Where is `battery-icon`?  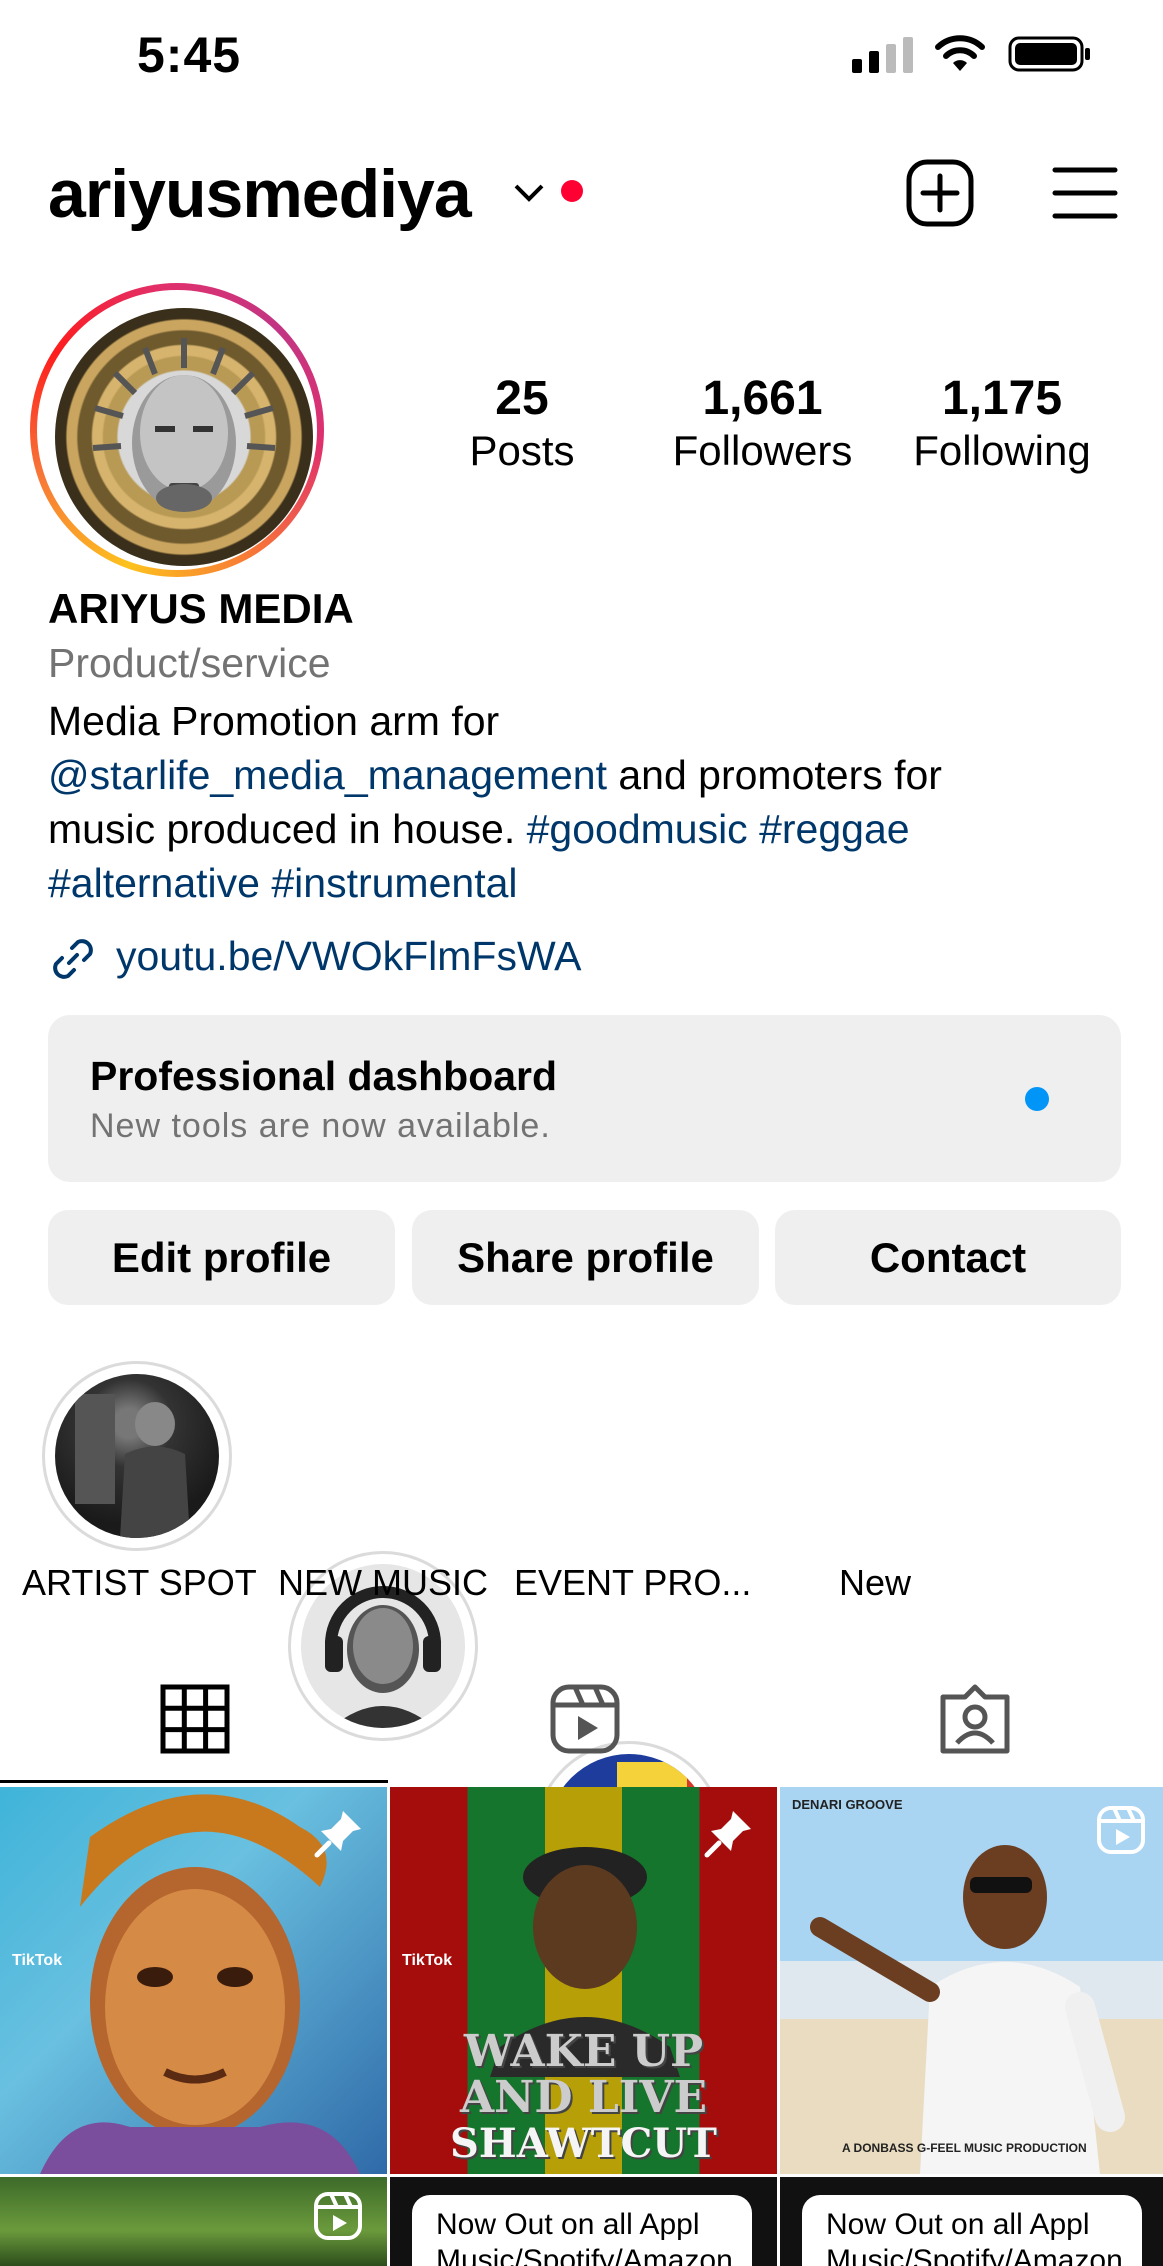
battery-icon is located at coordinates (1049, 54).